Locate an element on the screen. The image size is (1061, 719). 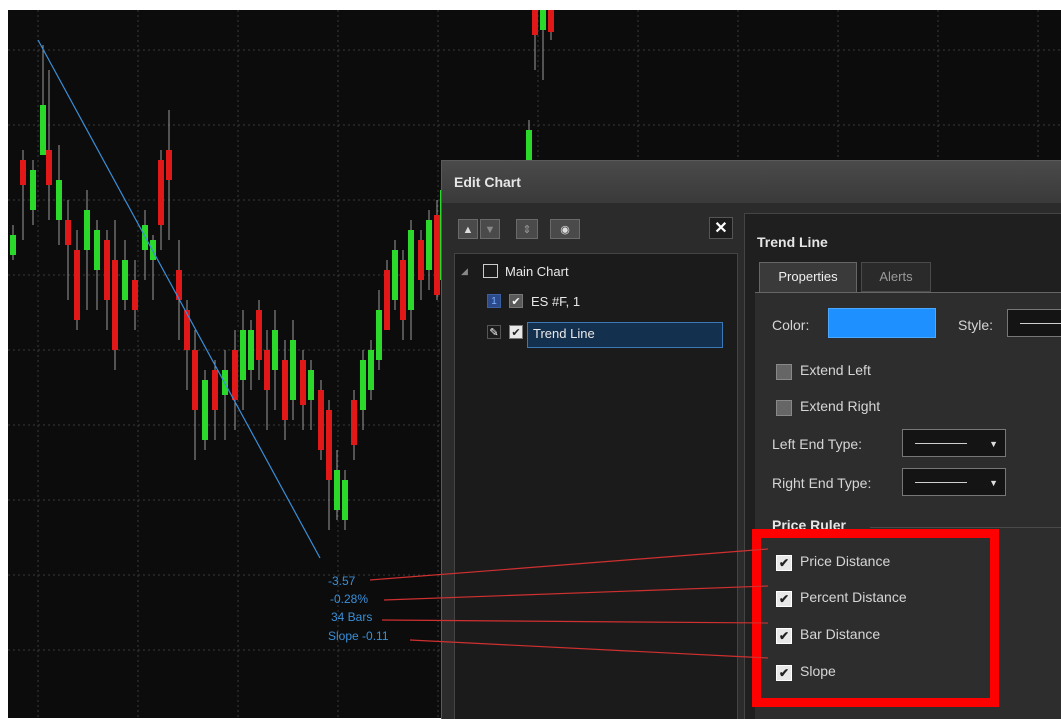
left-end-type-dropdown: ▼ is located at coordinates (954, 443).